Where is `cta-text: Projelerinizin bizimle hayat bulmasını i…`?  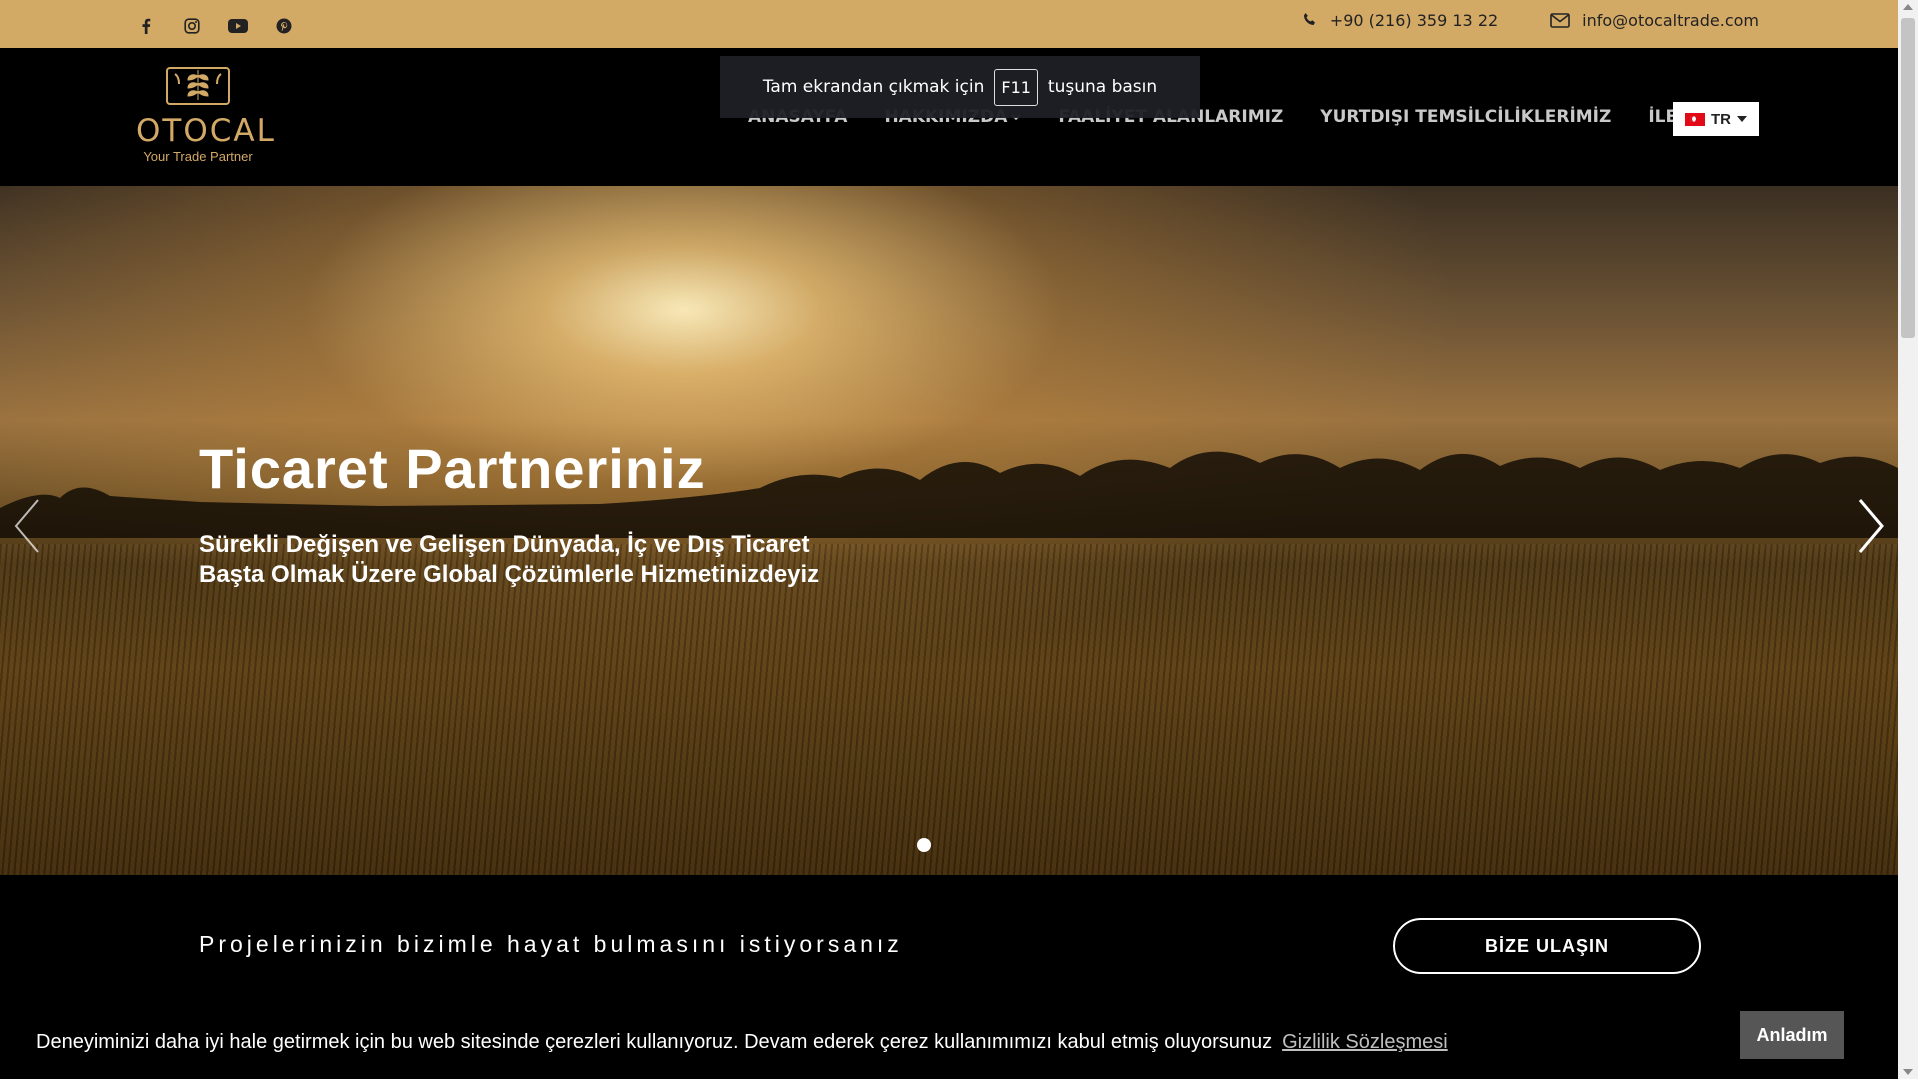 cta-text: Projelerinizin bizimle hayat bulmasını i… is located at coordinates (551, 944).